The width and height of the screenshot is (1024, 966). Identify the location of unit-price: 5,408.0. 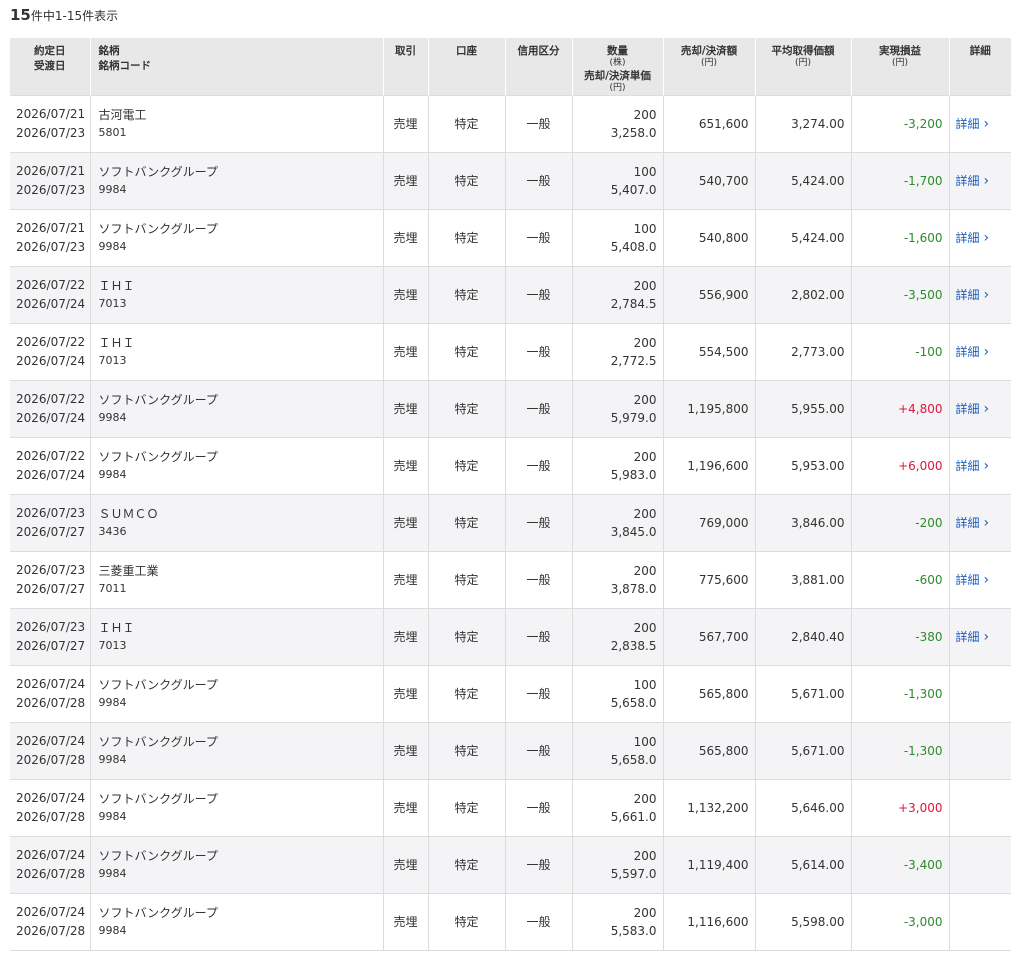
(633, 246).